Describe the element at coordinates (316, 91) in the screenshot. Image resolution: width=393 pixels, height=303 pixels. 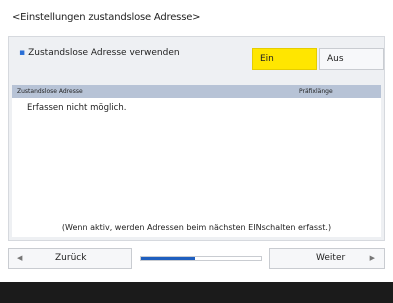
I see `column-header-prefix-length: Präfixlänge` at that location.